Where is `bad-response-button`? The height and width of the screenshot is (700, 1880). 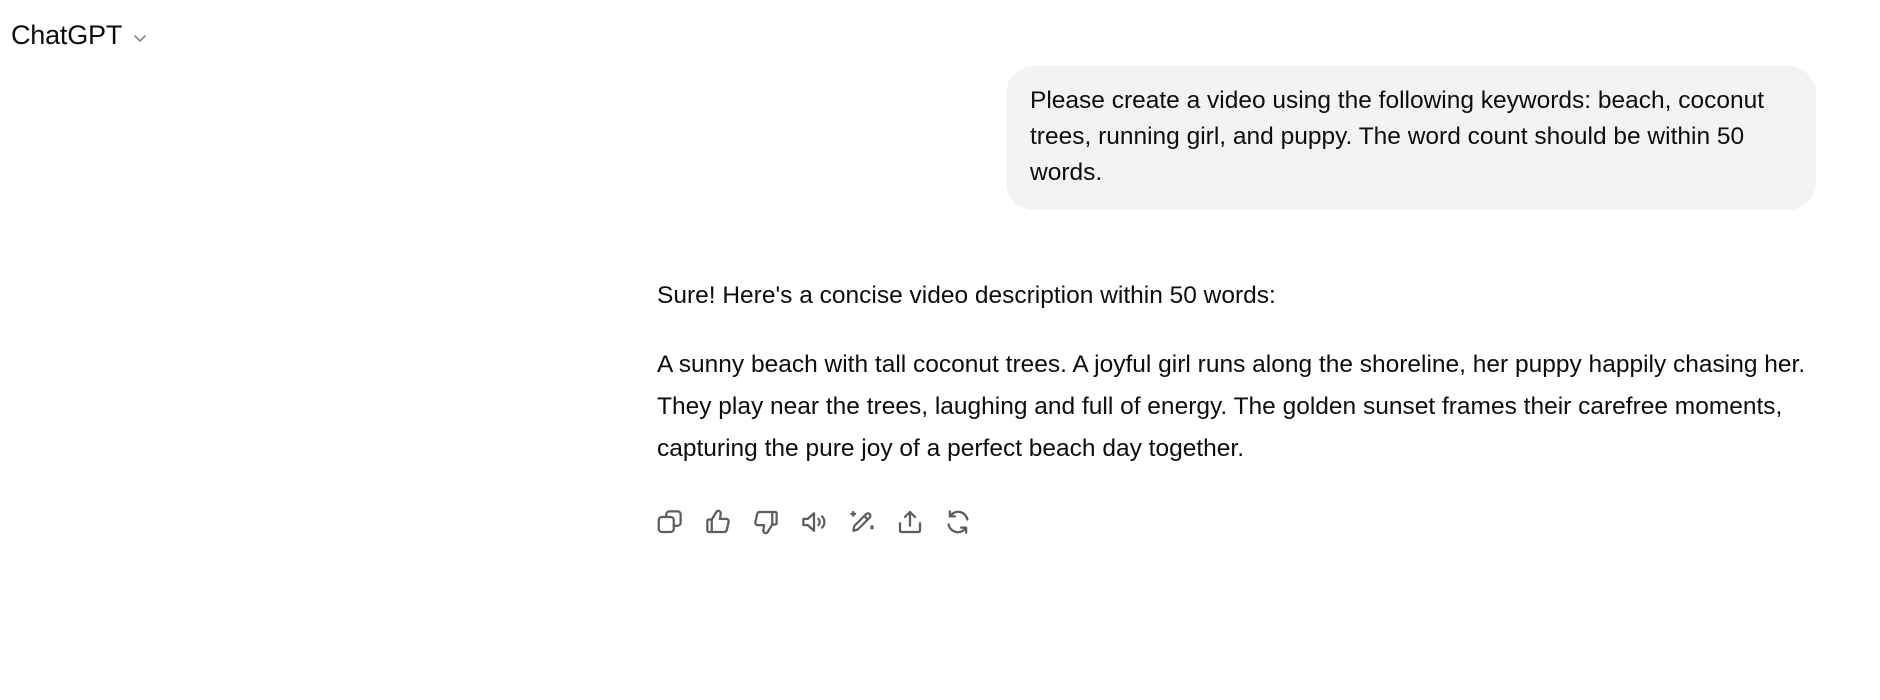 bad-response-button is located at coordinates (775, 524).